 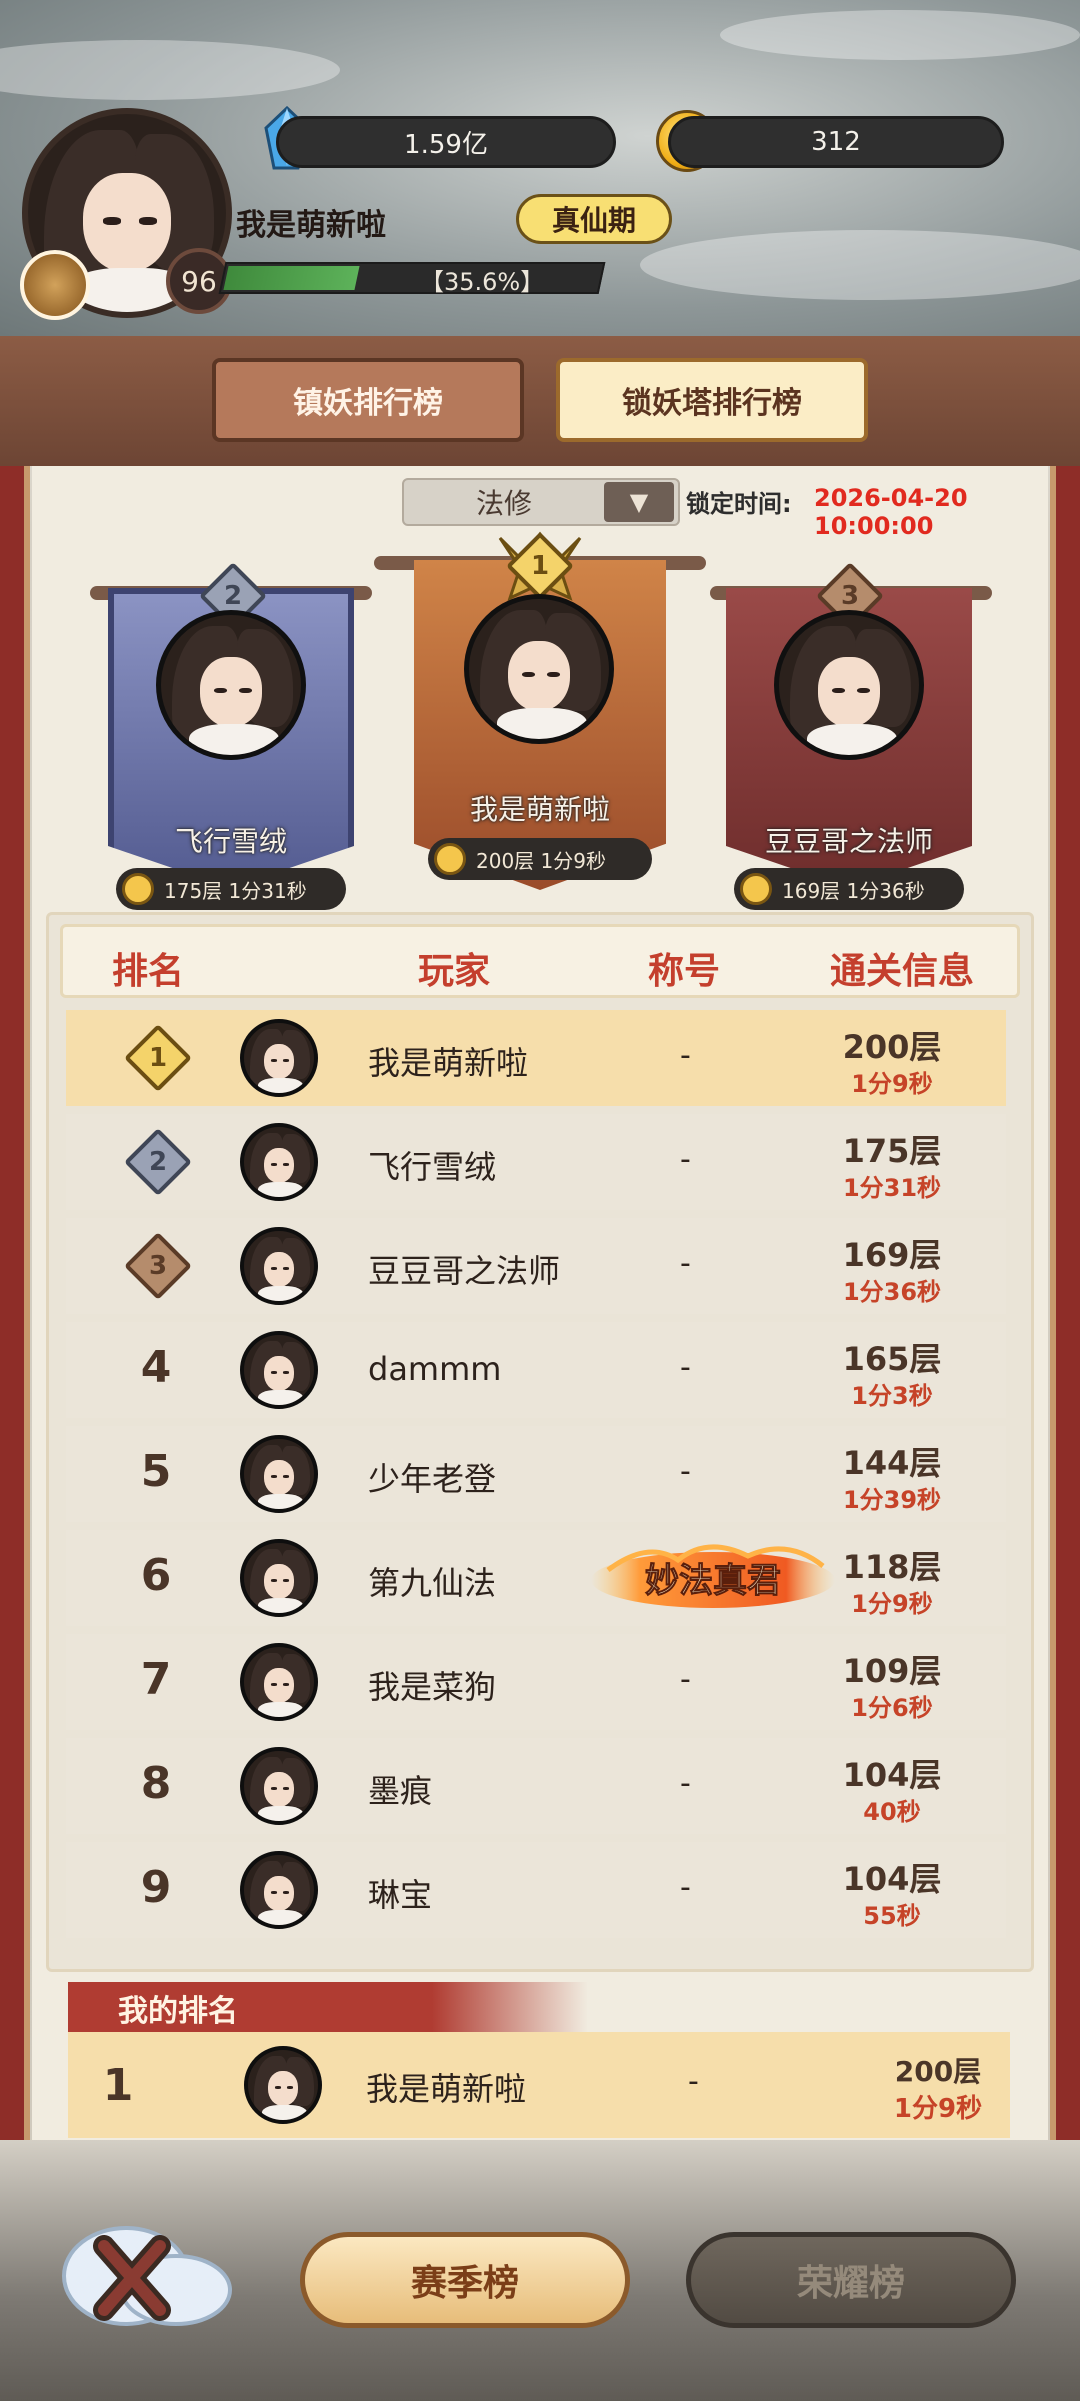 I want to click on podium-third-avatar, so click(x=849, y=685).